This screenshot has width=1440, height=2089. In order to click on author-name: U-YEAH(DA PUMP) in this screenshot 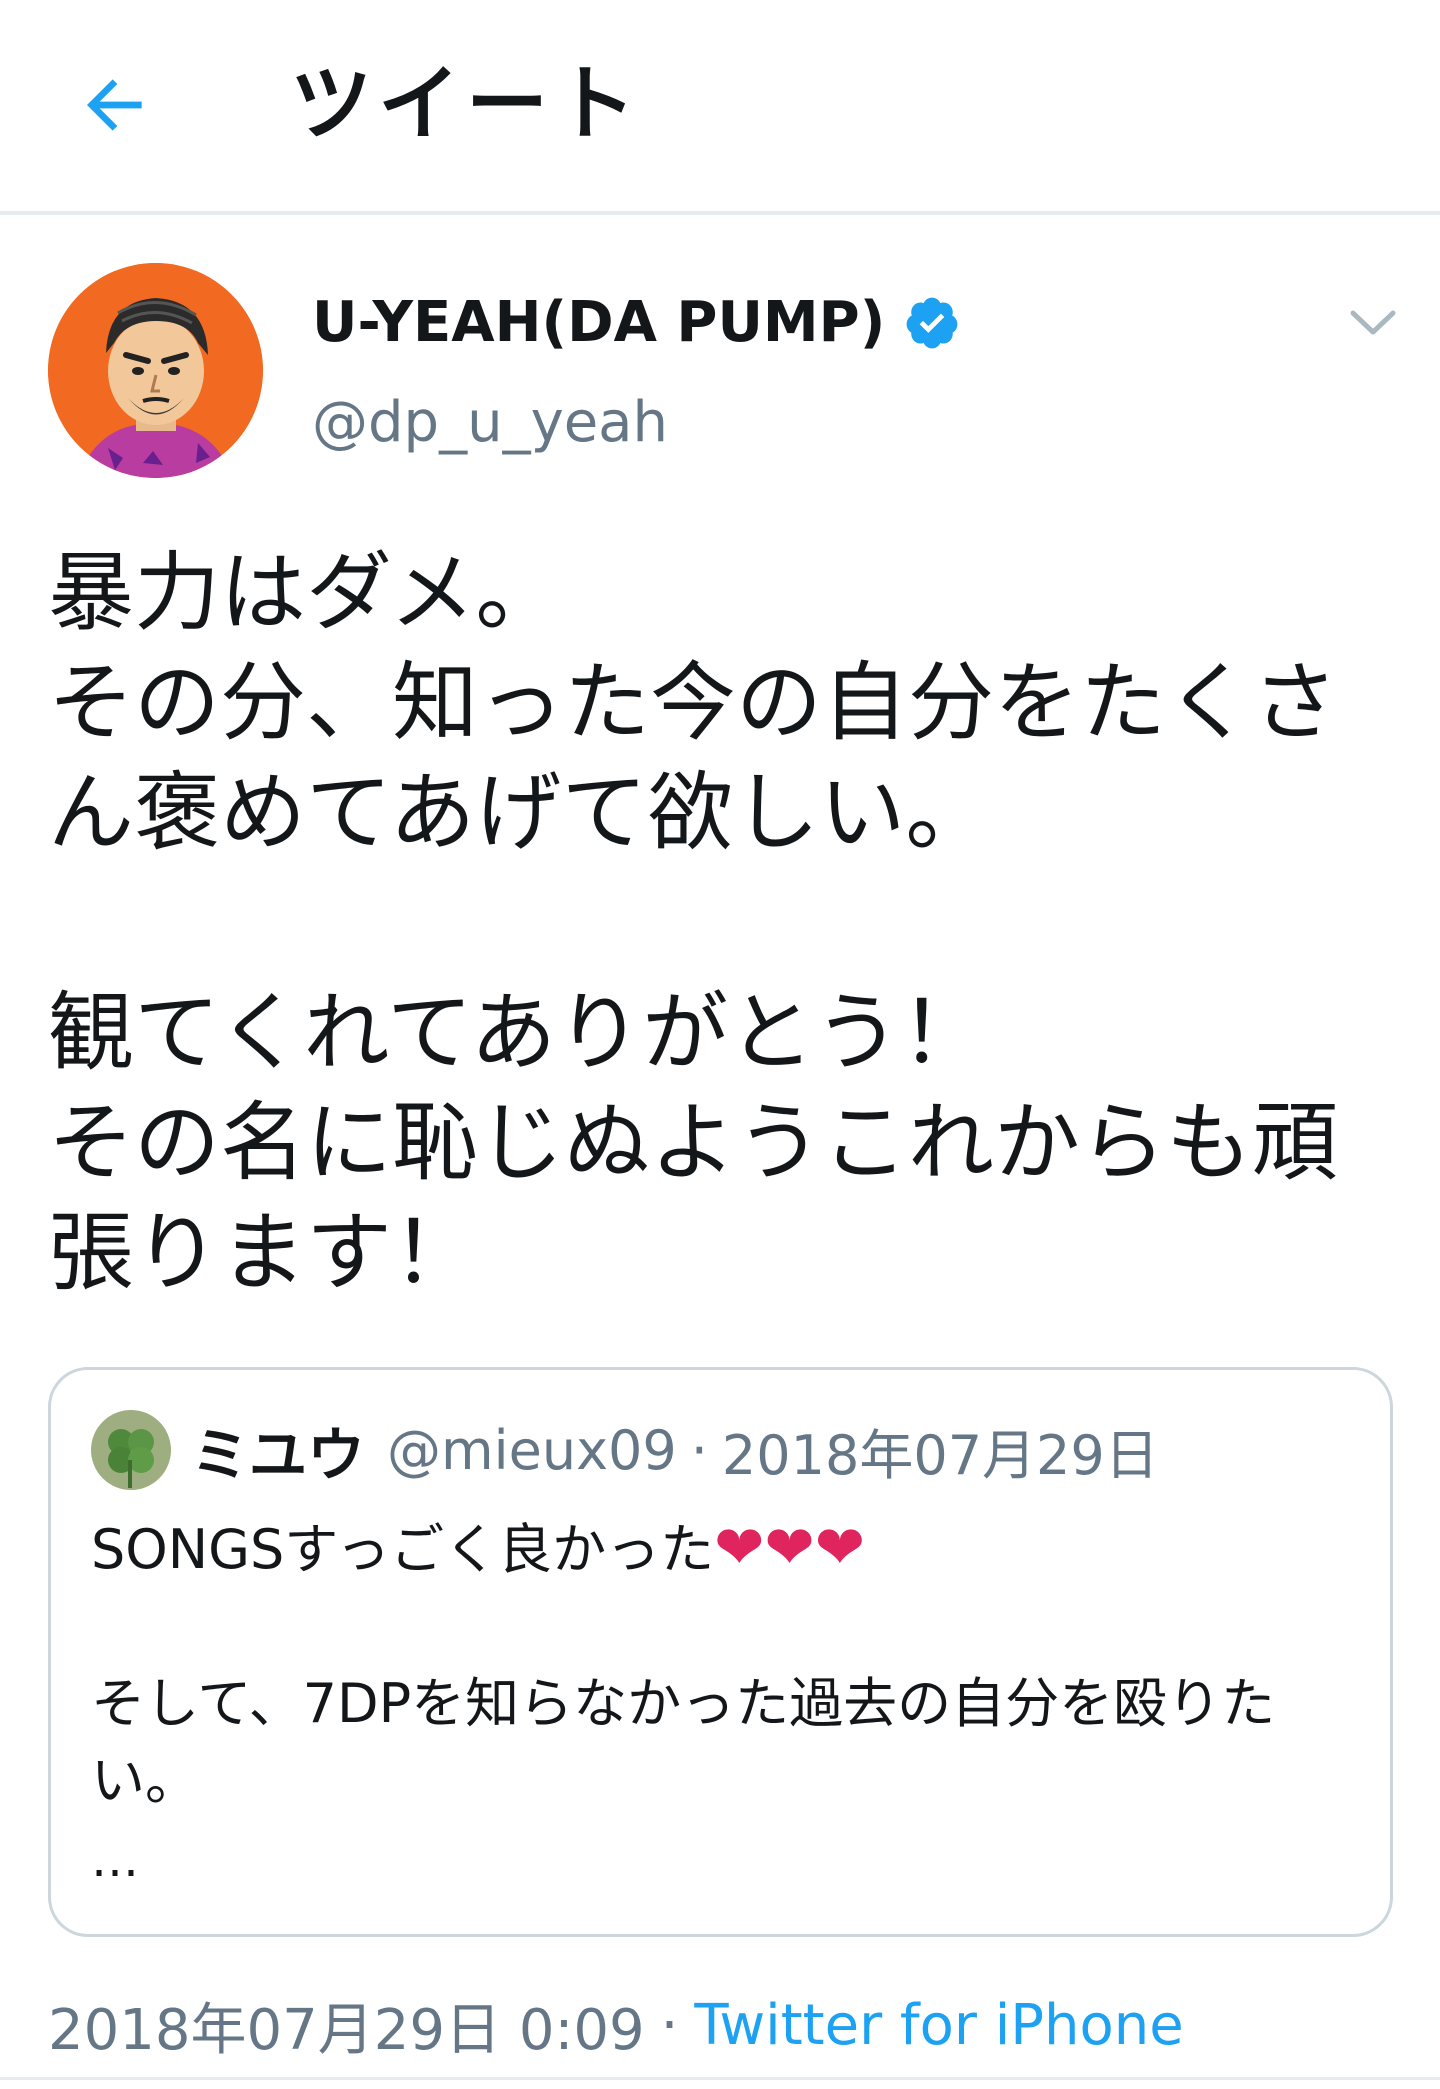, I will do `click(599, 322)`.